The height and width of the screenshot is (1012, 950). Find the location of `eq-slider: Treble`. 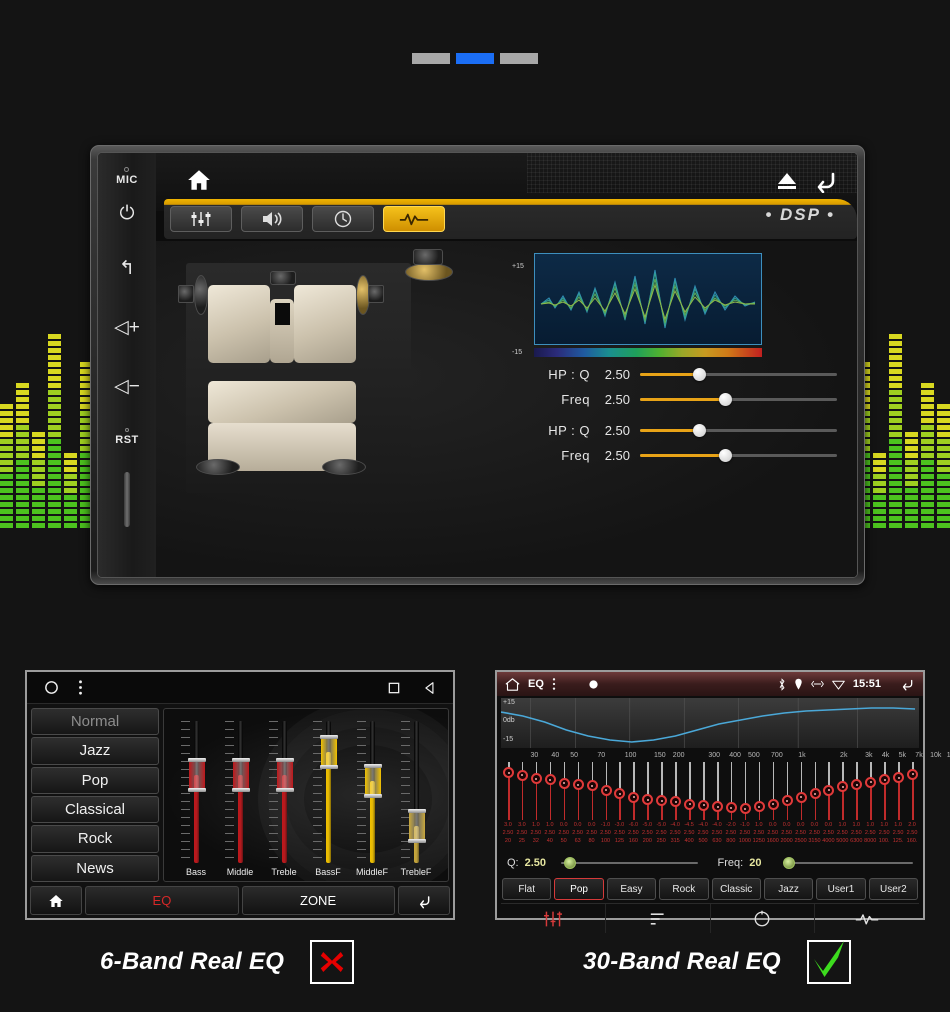

eq-slider: Treble is located at coordinates (284, 799).